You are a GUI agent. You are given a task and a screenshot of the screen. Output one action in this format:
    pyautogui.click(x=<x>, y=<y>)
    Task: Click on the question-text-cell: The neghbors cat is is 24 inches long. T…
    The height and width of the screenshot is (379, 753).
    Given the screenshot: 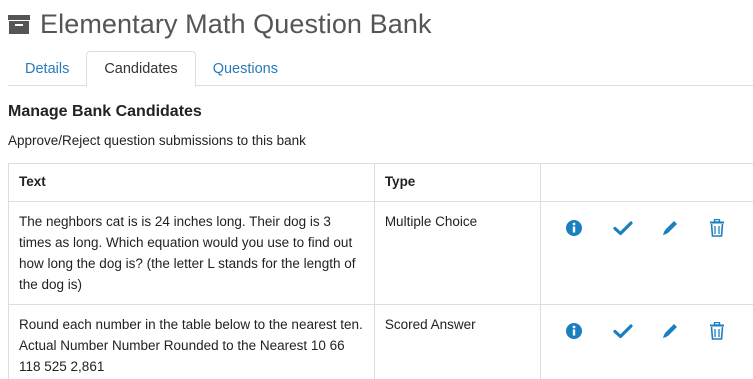 What is the action you would take?
    pyautogui.click(x=191, y=253)
    